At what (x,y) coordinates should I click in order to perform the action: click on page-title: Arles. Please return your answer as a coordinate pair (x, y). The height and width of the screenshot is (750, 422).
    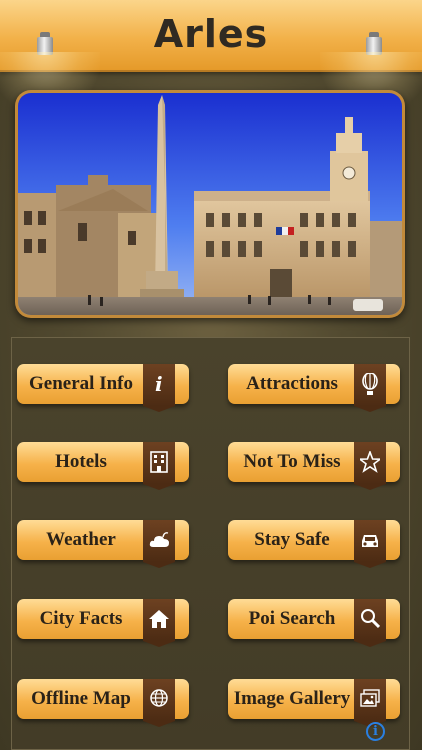
    Looking at the image, I should click on (211, 34).